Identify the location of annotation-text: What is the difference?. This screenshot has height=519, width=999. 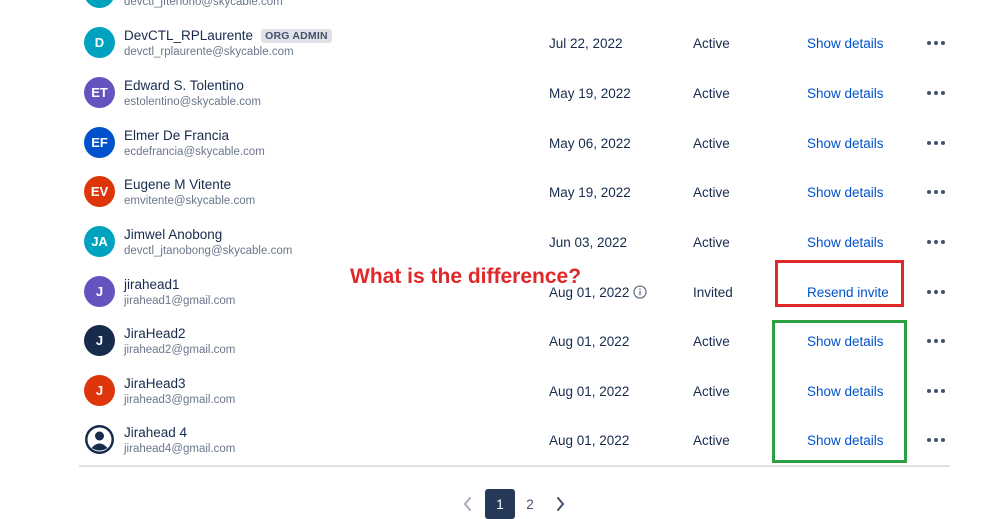
(466, 276).